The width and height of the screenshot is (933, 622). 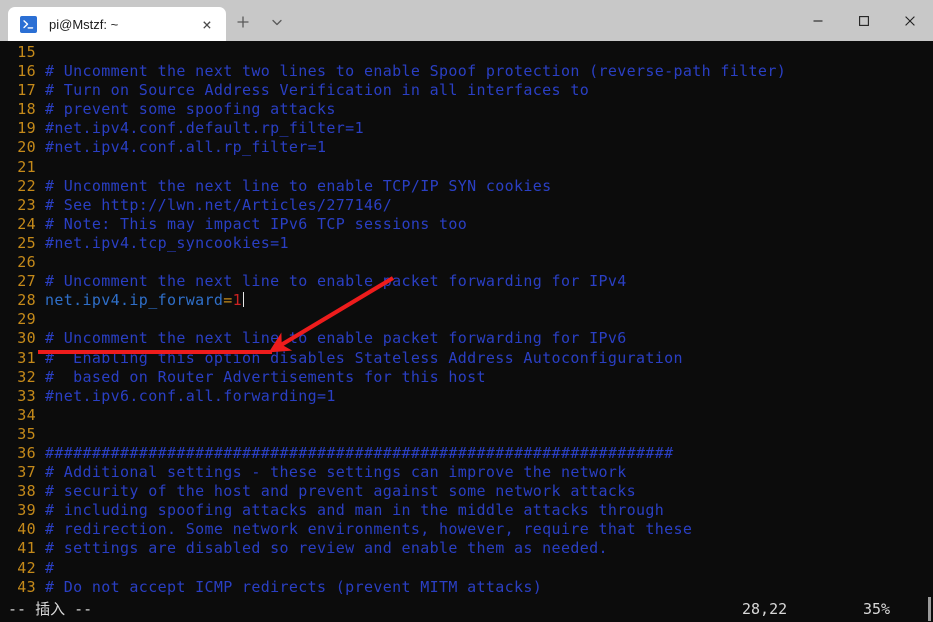 I want to click on line-number: 17, so click(x=26, y=90).